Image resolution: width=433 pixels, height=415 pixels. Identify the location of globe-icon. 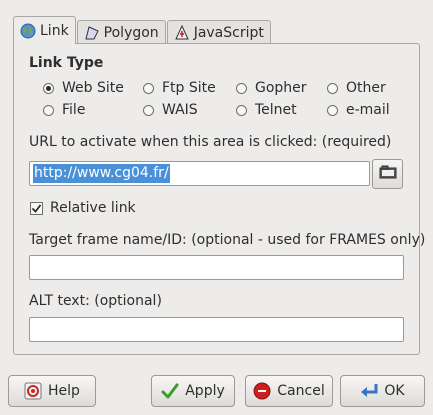
(28, 31).